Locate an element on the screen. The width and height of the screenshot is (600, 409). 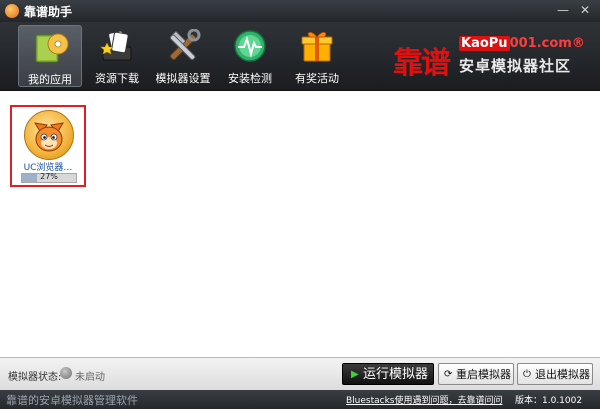
run-emulator-button: ▶ 运行模拟器 is located at coordinates (388, 374).